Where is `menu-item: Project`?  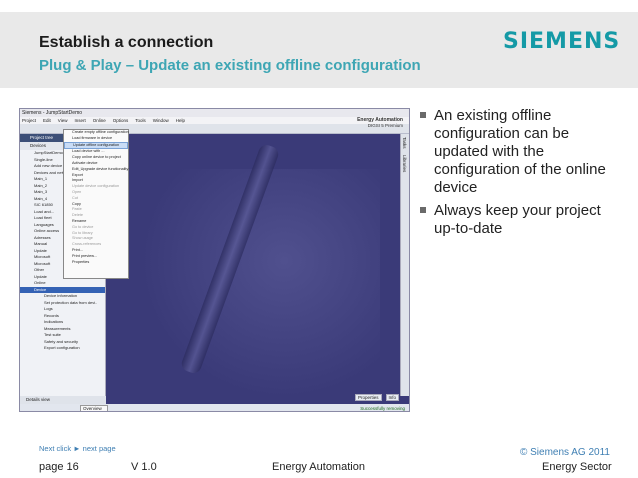 menu-item: Project is located at coordinates (29, 120).